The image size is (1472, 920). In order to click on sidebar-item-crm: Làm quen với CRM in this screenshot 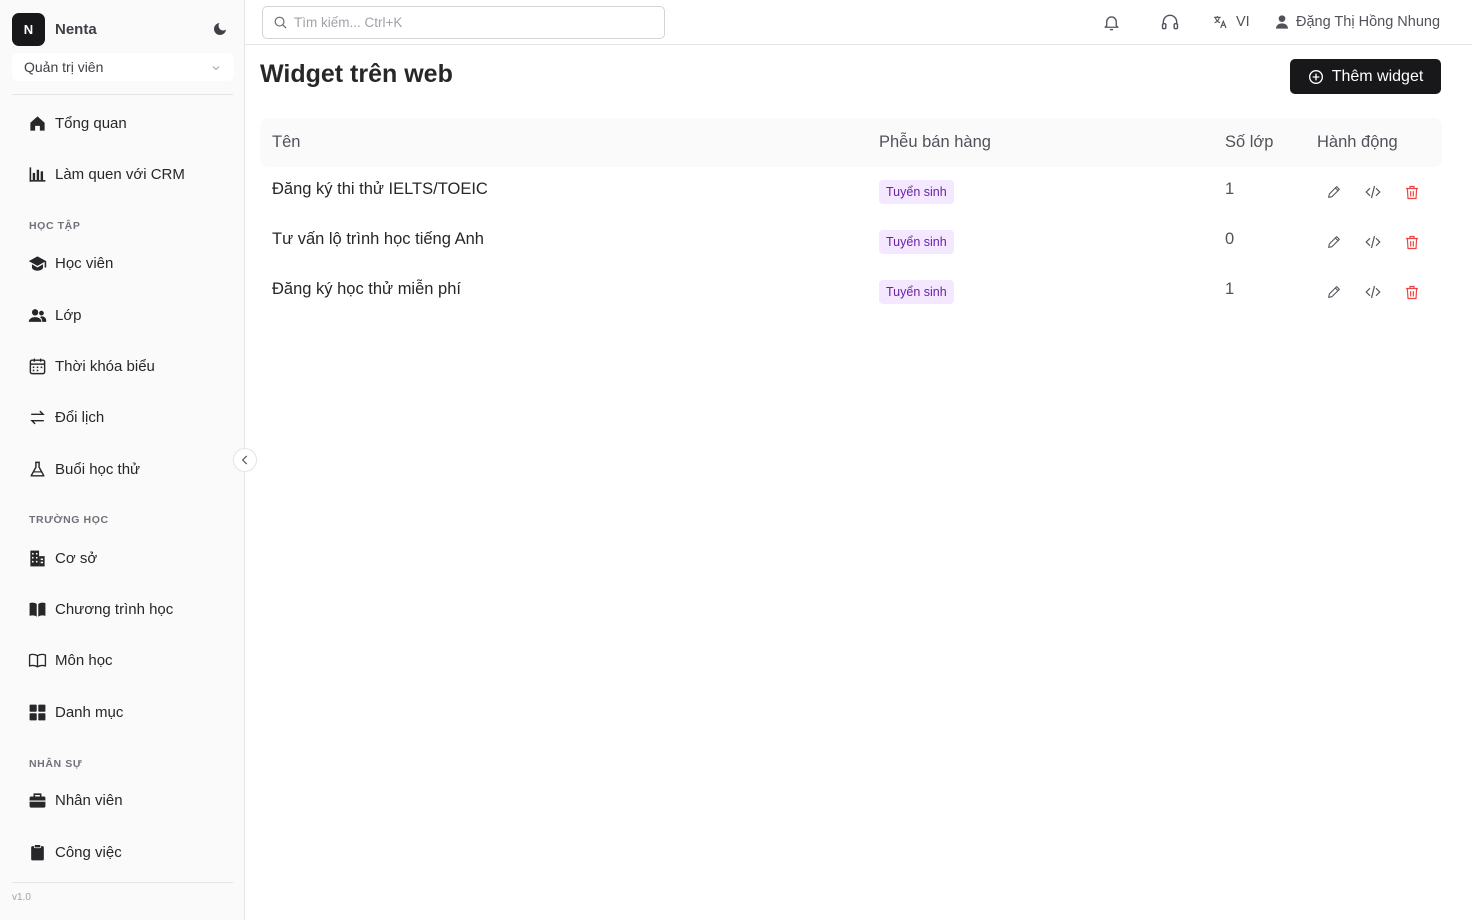, I will do `click(106, 174)`.